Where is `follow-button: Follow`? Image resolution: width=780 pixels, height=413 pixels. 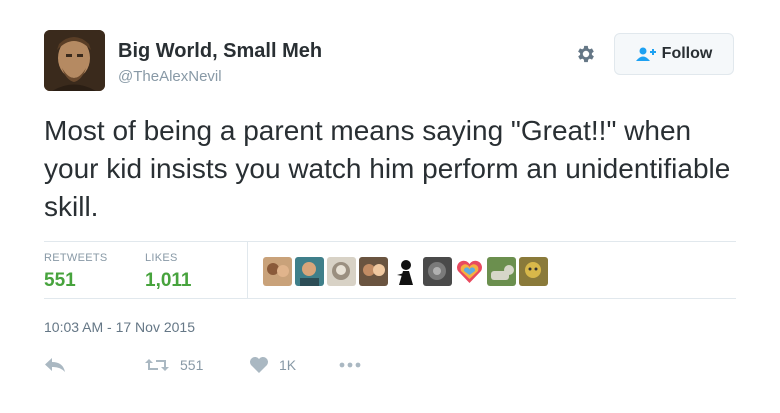 follow-button: Follow is located at coordinates (674, 54).